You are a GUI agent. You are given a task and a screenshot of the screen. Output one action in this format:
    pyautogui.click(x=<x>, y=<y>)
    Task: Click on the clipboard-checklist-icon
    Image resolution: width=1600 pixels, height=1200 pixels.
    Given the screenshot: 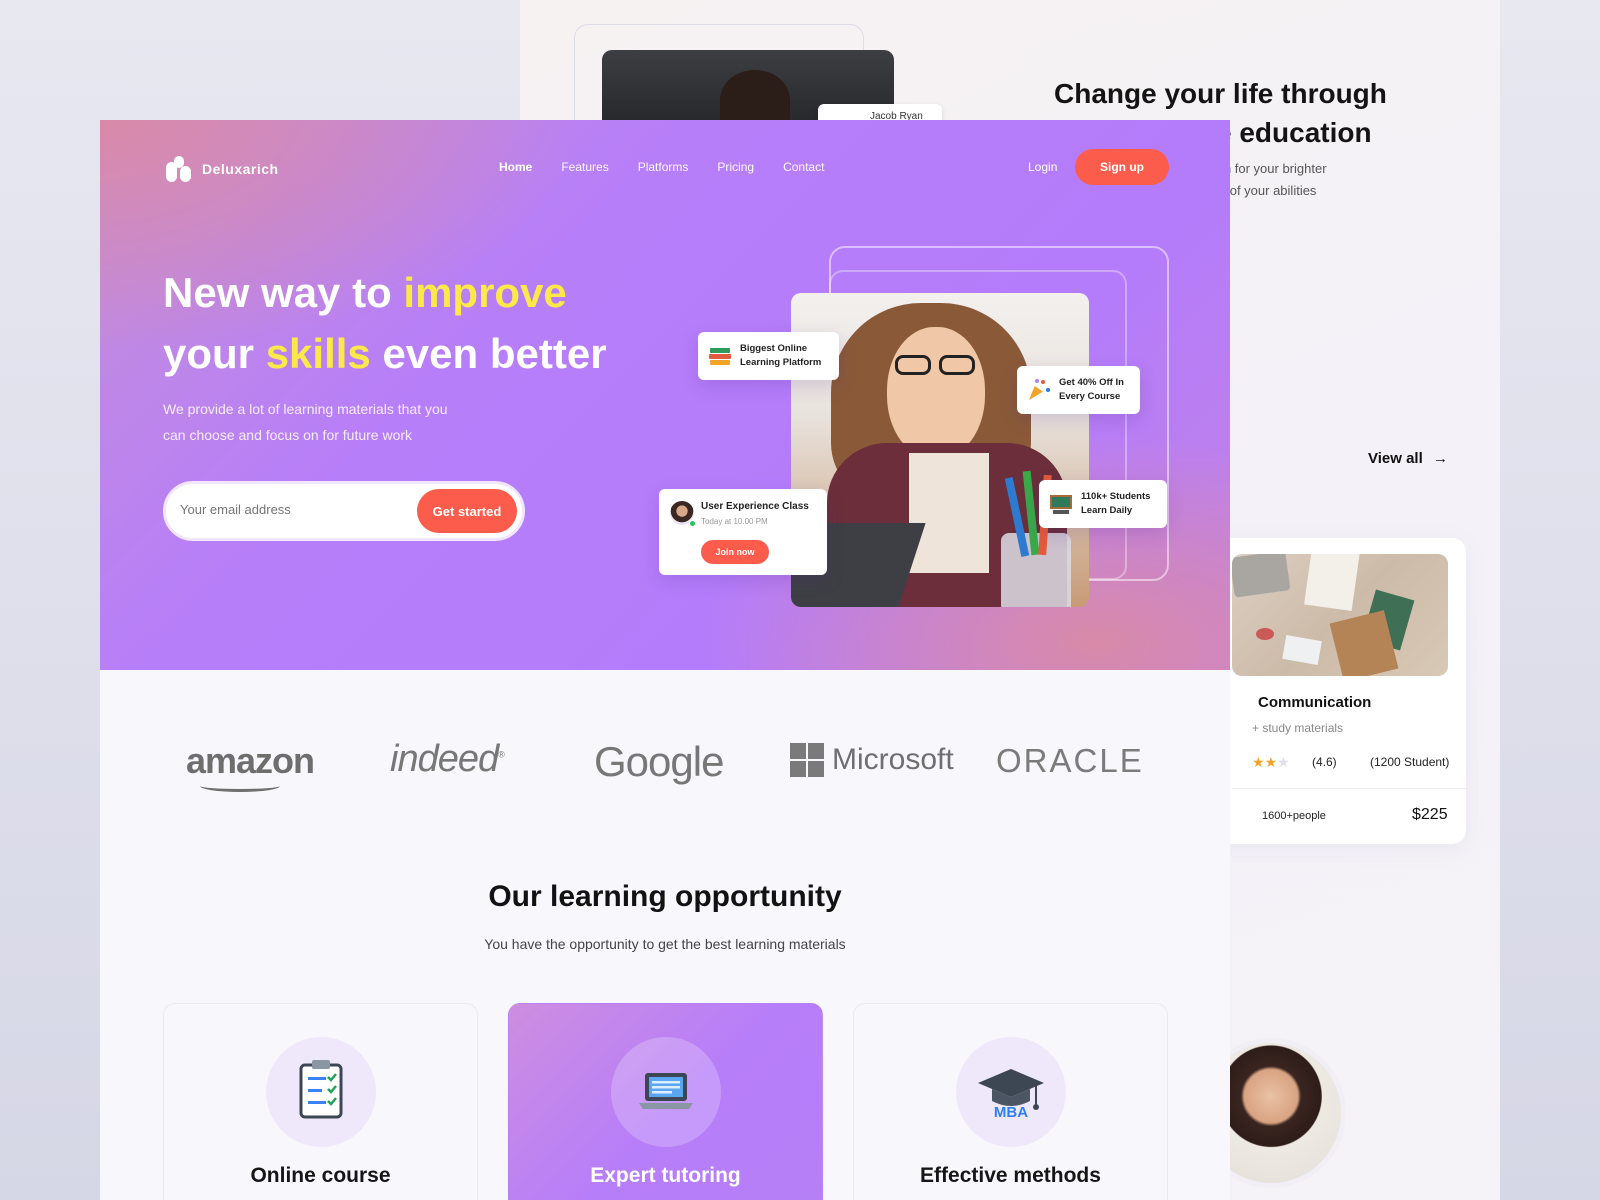 What is the action you would take?
    pyautogui.click(x=321, y=1089)
    